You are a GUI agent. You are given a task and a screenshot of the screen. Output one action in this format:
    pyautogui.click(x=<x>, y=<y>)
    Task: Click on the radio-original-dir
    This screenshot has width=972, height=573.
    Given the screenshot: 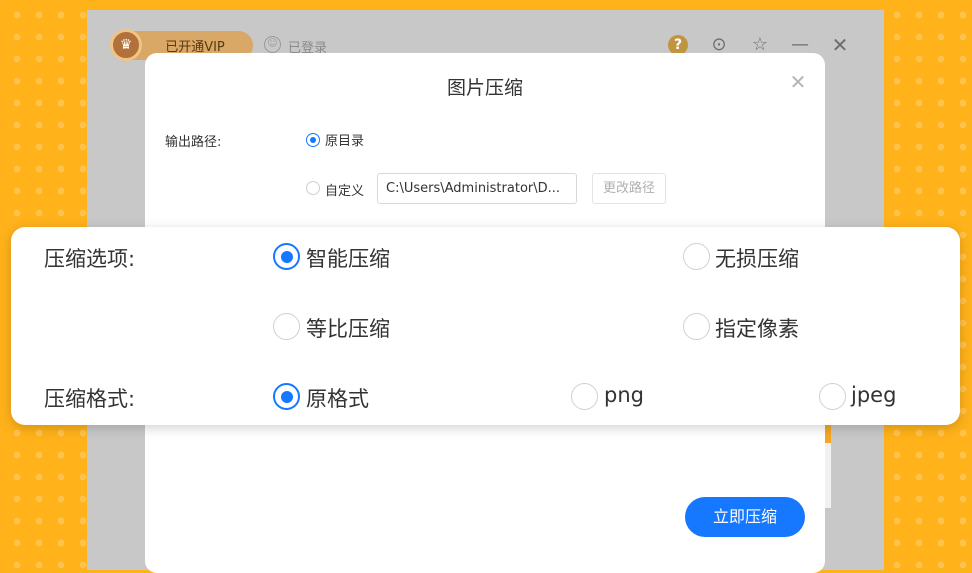 What is the action you would take?
    pyautogui.click(x=313, y=140)
    